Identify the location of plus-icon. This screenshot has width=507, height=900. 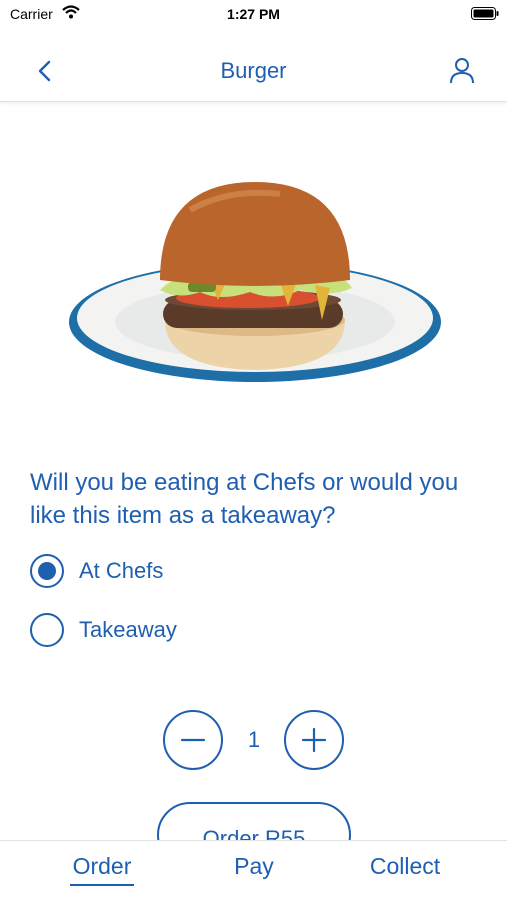
(314, 740).